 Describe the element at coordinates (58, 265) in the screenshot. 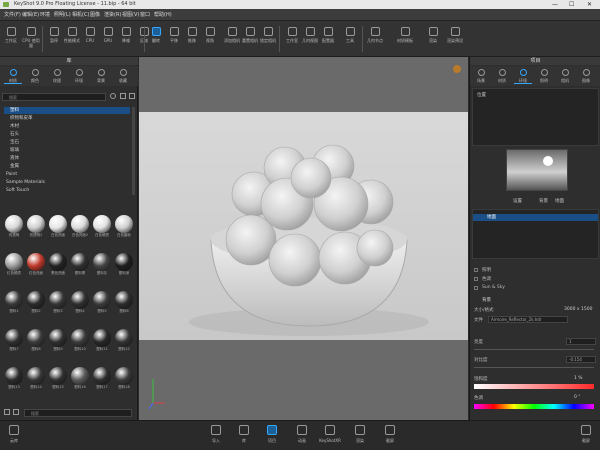

I see `material-thumbnail: 黑色亮面` at that location.